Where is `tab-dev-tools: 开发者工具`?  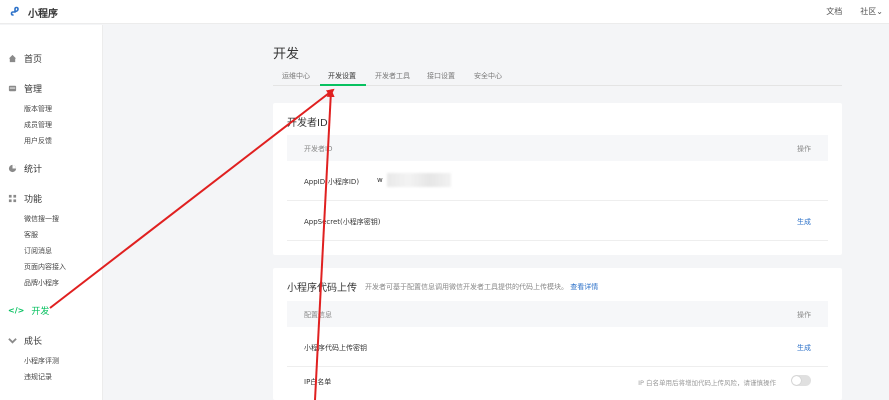
tab-dev-tools: 开发者工具 is located at coordinates (392, 76).